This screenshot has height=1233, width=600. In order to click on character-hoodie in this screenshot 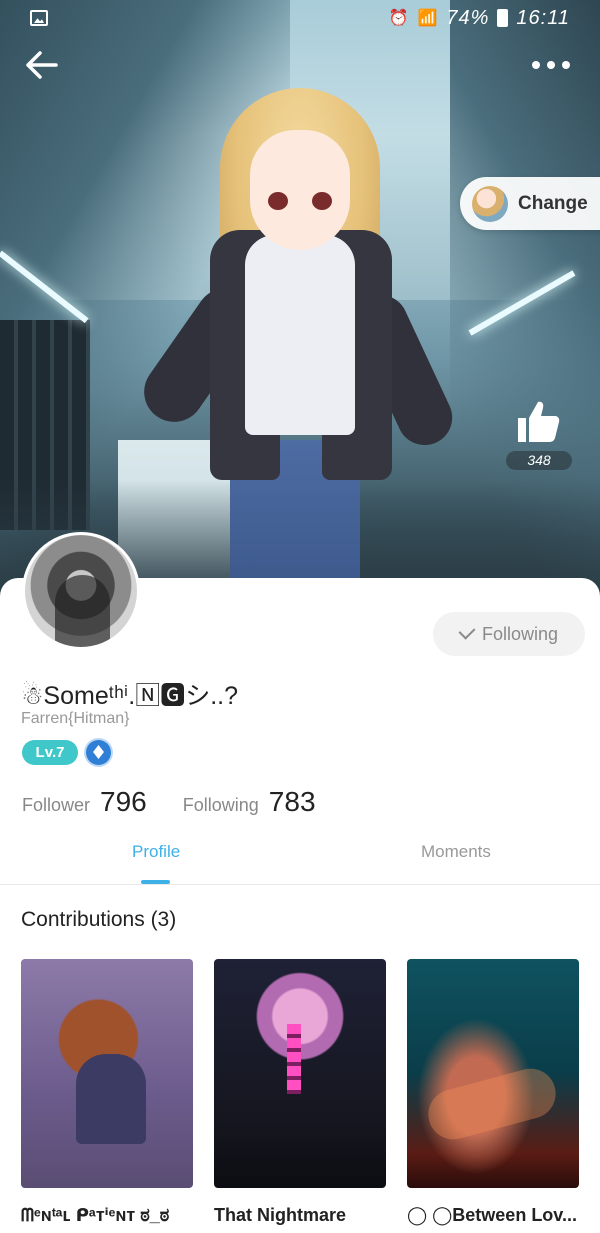, I will do `click(300, 335)`.